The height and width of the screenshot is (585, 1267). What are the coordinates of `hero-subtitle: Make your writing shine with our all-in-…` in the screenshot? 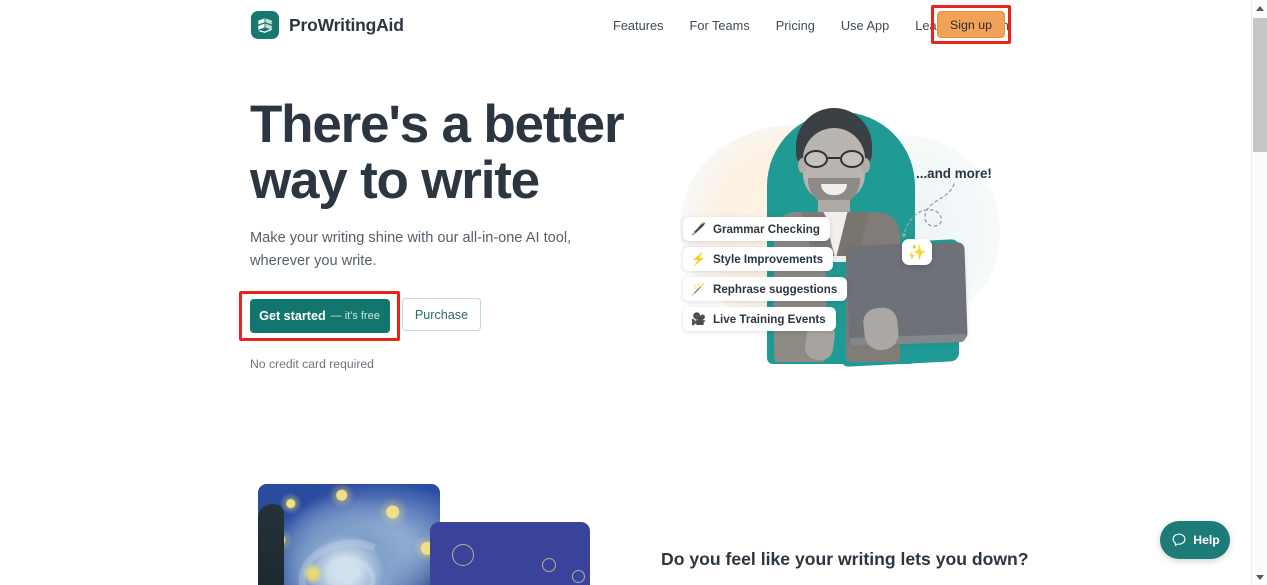 It's located at (411, 250).